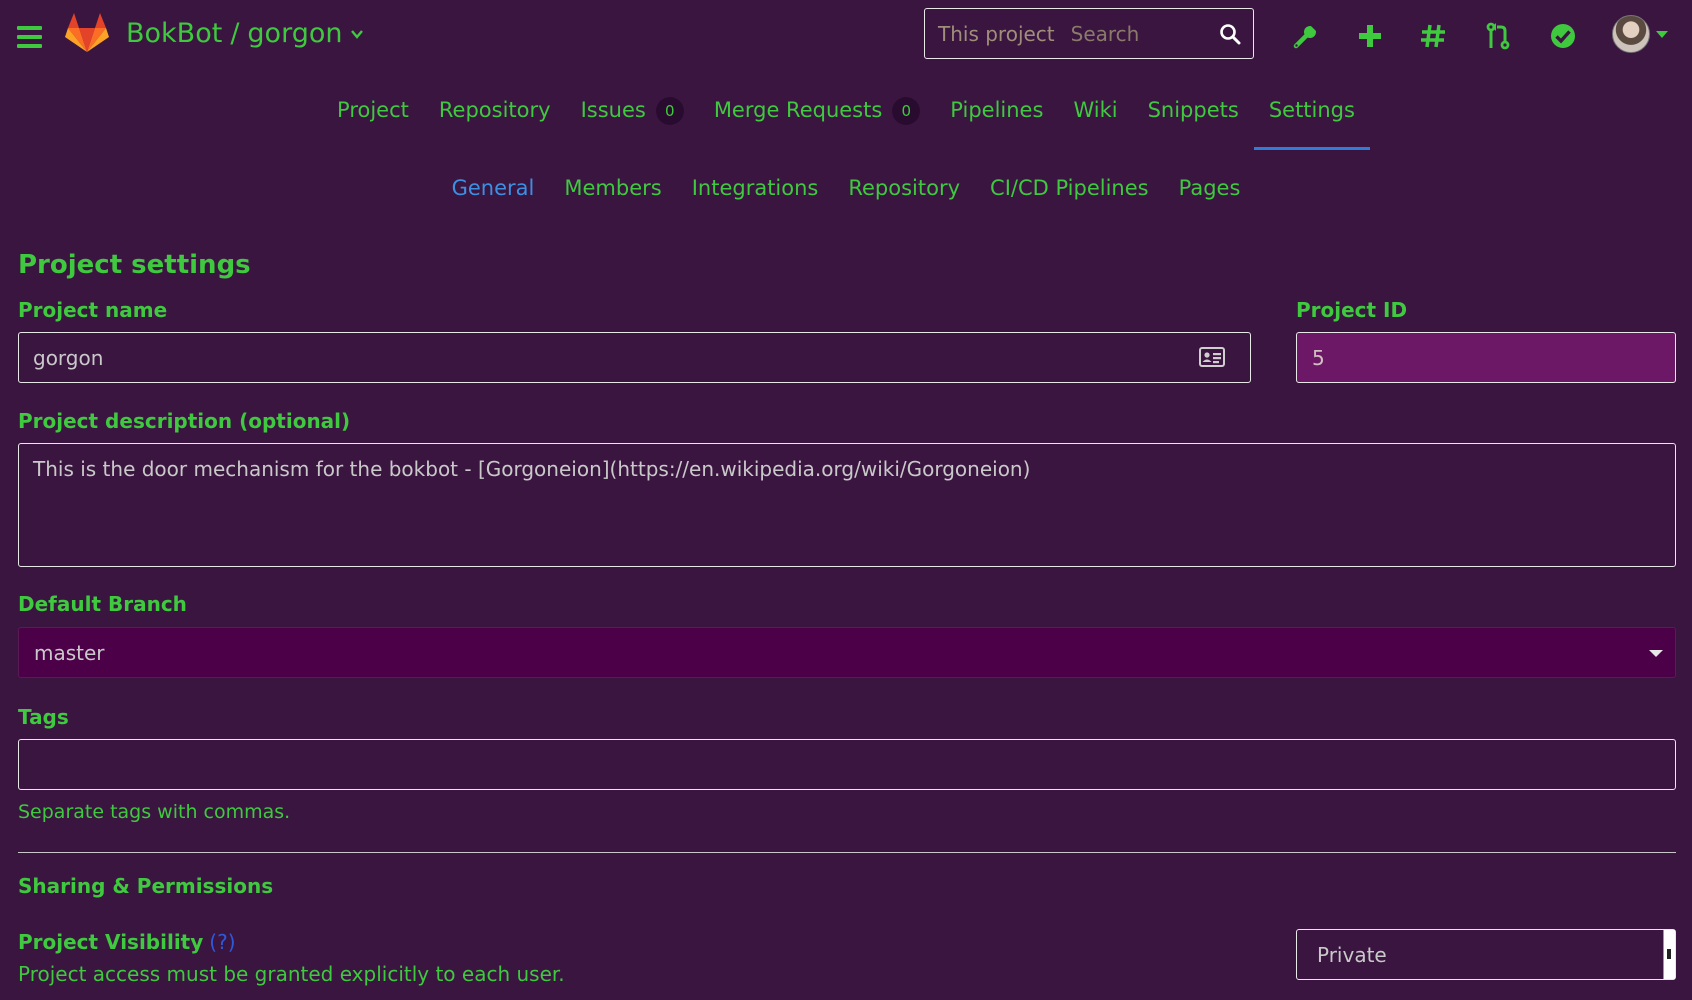 The height and width of the screenshot is (1000, 1692). I want to click on nav-settings: Settings, so click(1312, 112).